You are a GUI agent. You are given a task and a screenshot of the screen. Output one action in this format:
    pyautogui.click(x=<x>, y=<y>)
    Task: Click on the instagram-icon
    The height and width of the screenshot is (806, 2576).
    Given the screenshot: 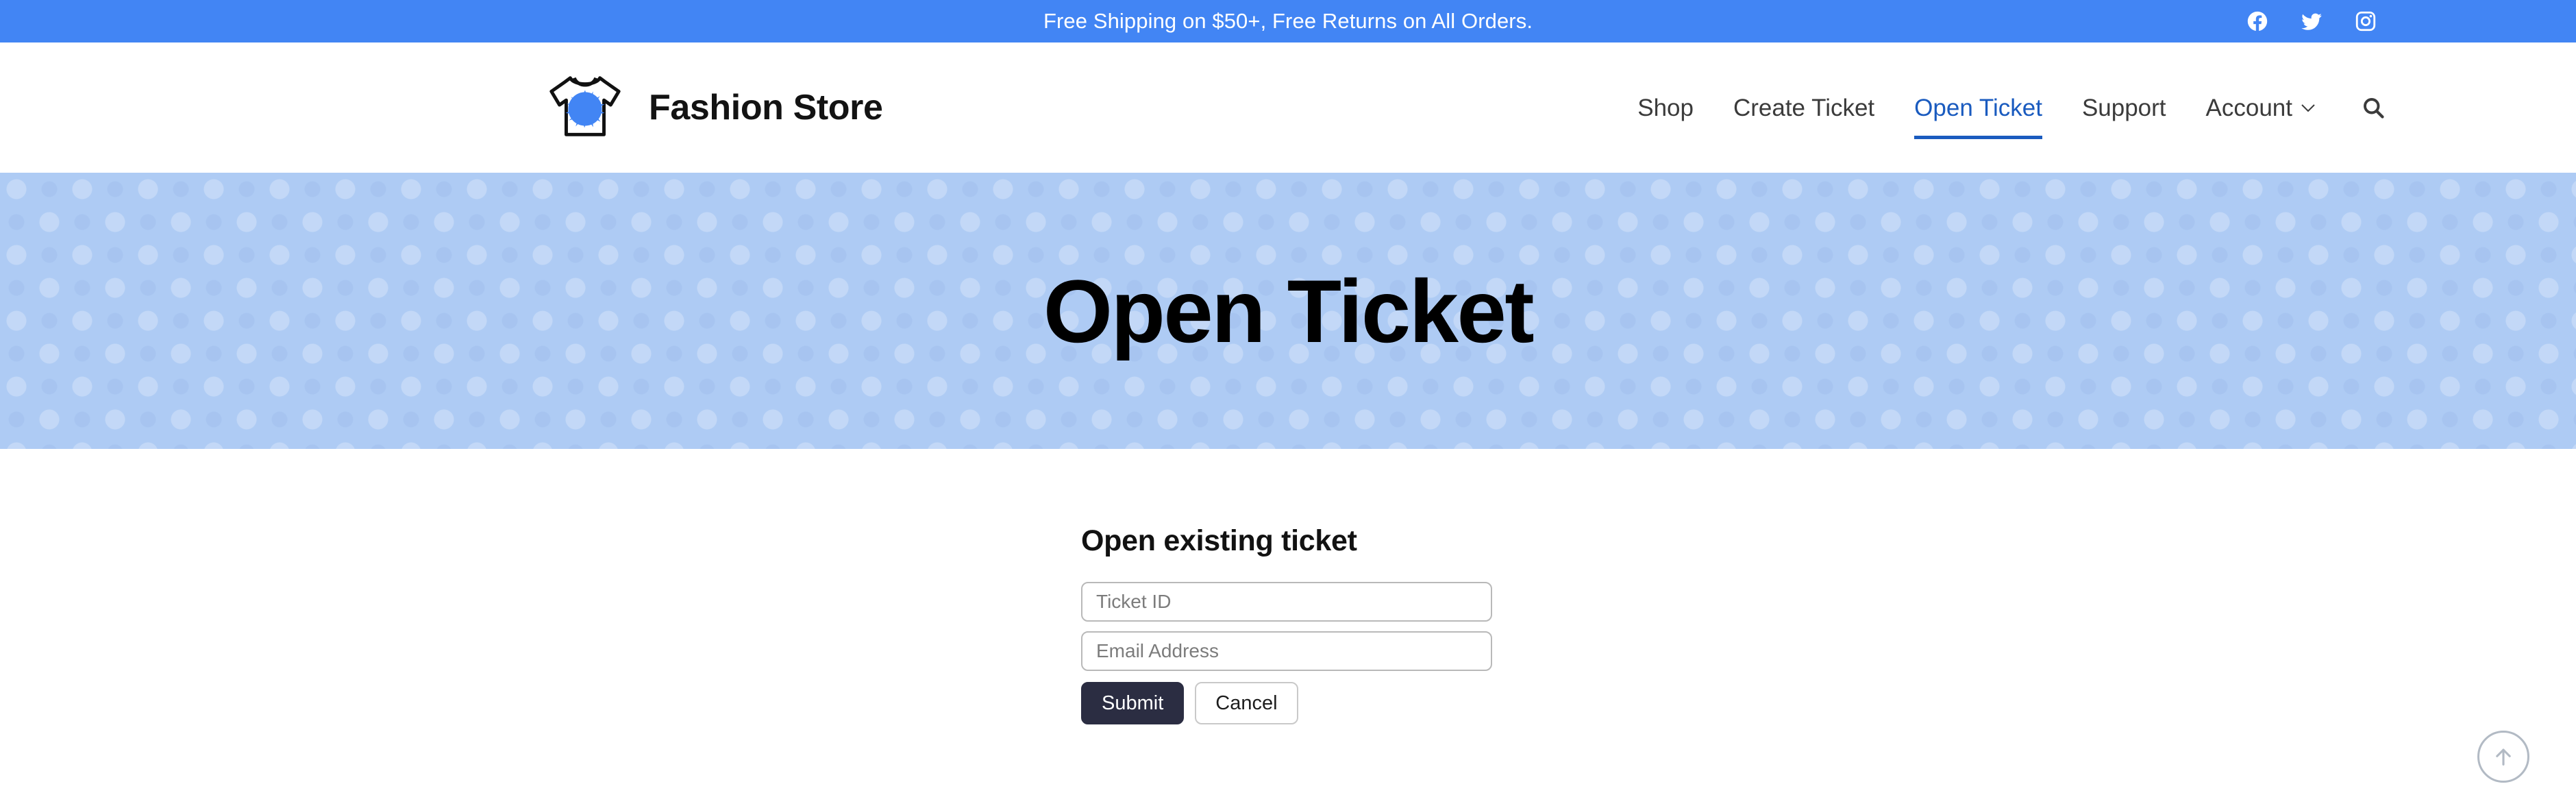 What is the action you would take?
    pyautogui.click(x=2365, y=21)
    